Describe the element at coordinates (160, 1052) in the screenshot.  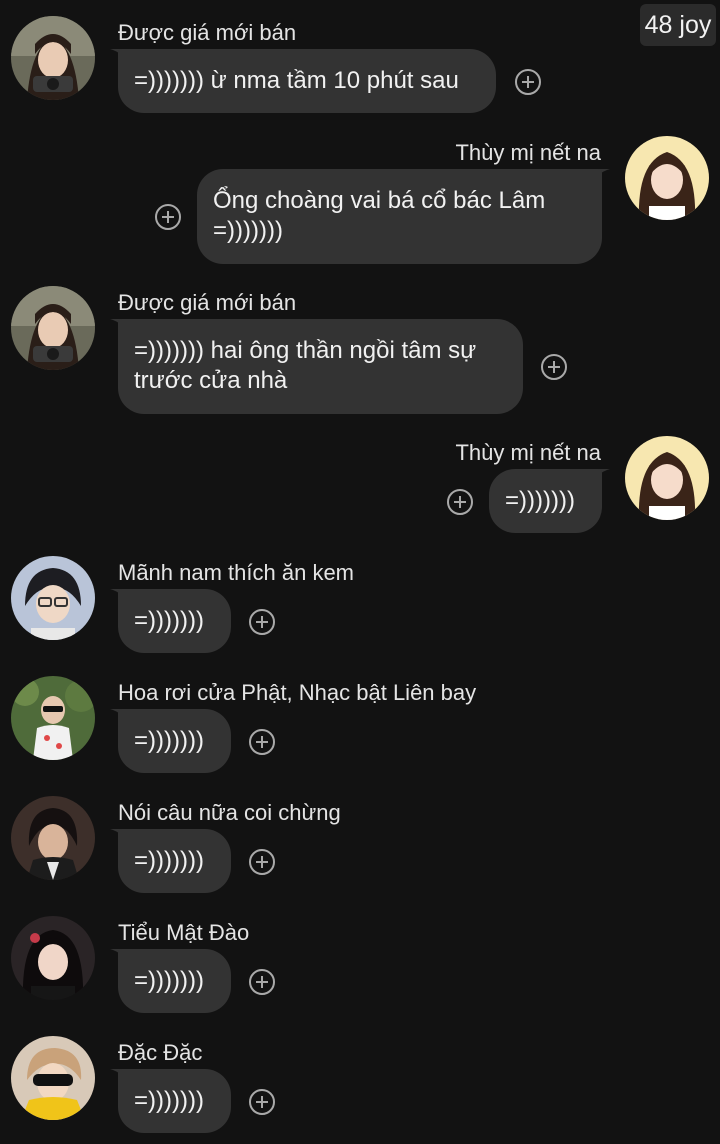
I see `sender-name: Đặc Đặc` at that location.